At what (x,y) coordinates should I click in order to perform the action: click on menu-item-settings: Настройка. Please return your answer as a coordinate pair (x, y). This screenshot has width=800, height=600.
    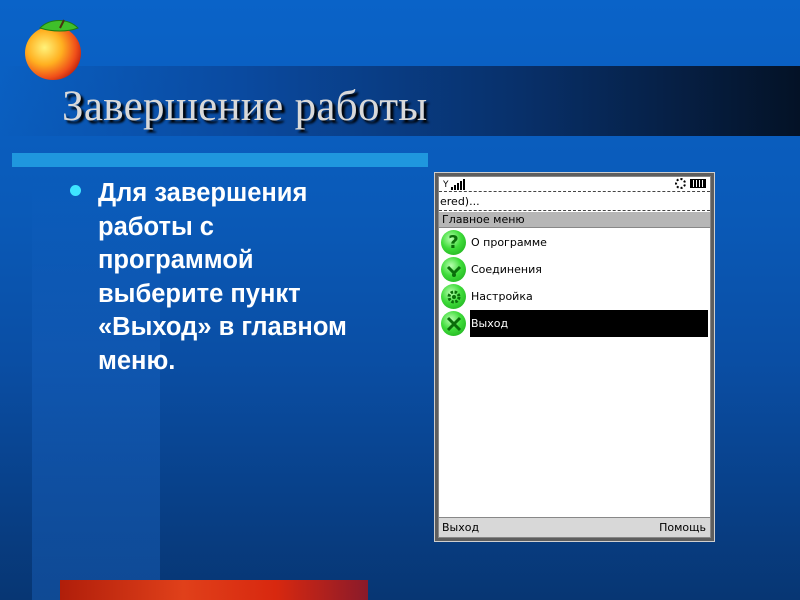
    Looking at the image, I should click on (574, 296).